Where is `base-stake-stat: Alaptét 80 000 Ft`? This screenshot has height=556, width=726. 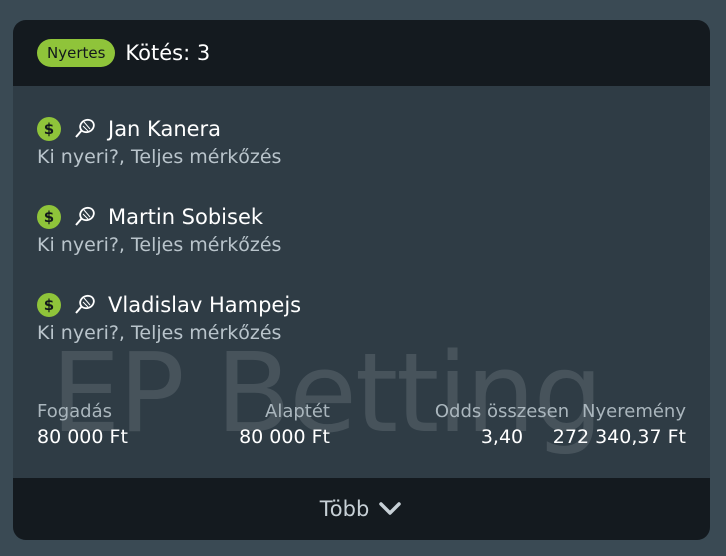 base-stake-stat: Alaptét 80 000 Ft is located at coordinates (284, 425).